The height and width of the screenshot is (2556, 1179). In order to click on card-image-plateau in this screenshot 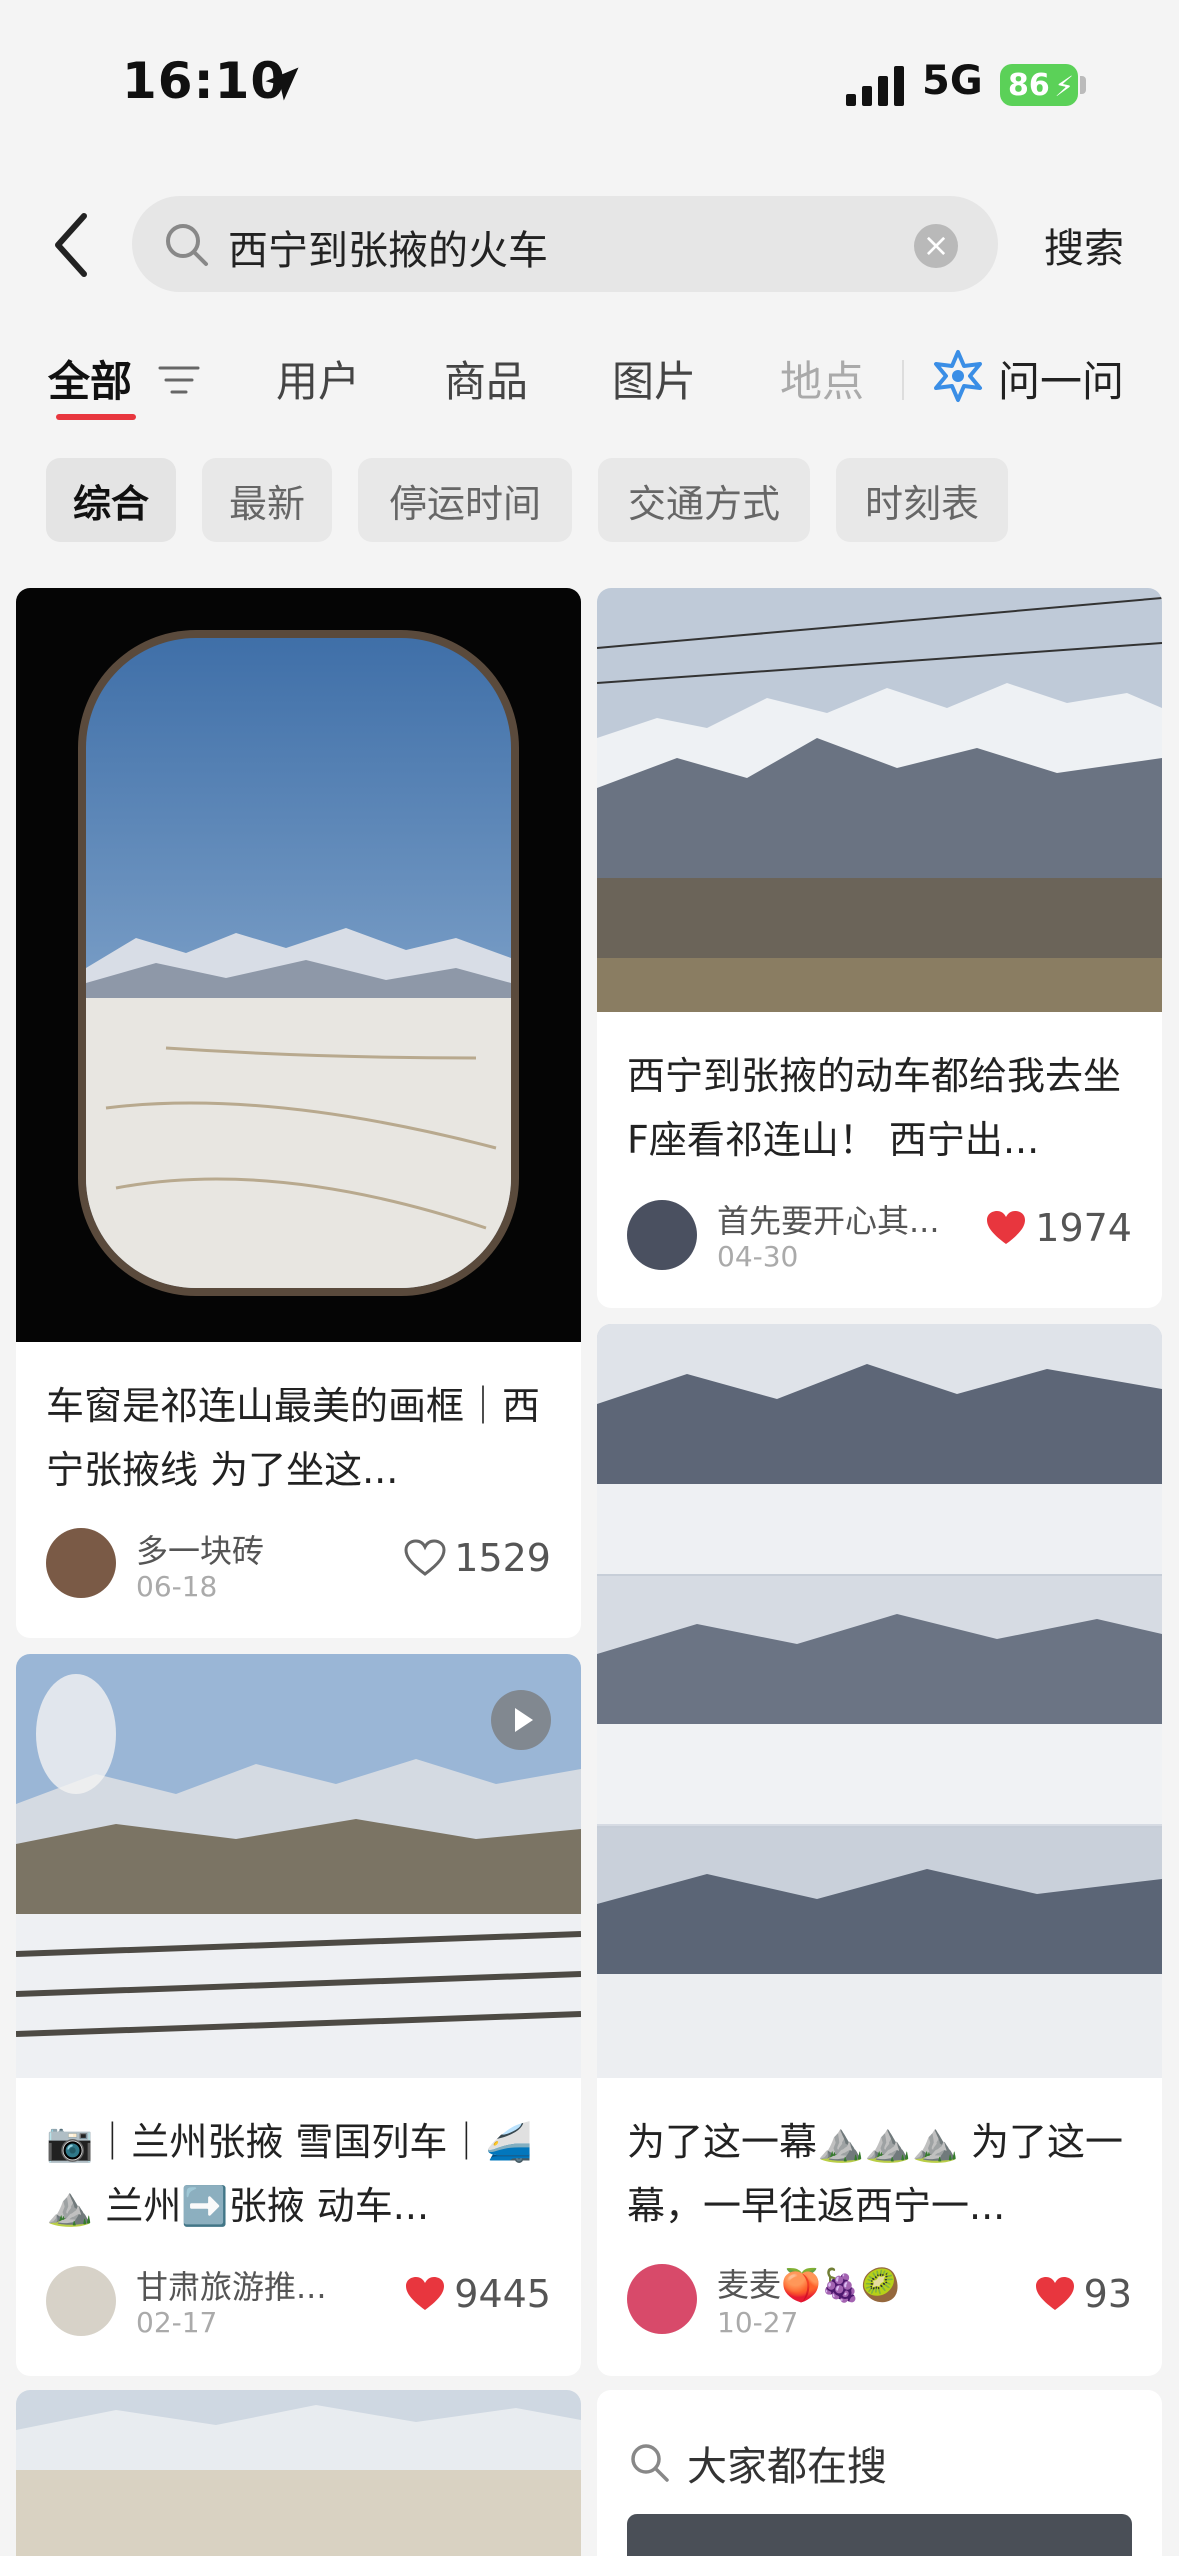, I will do `click(298, 2473)`.